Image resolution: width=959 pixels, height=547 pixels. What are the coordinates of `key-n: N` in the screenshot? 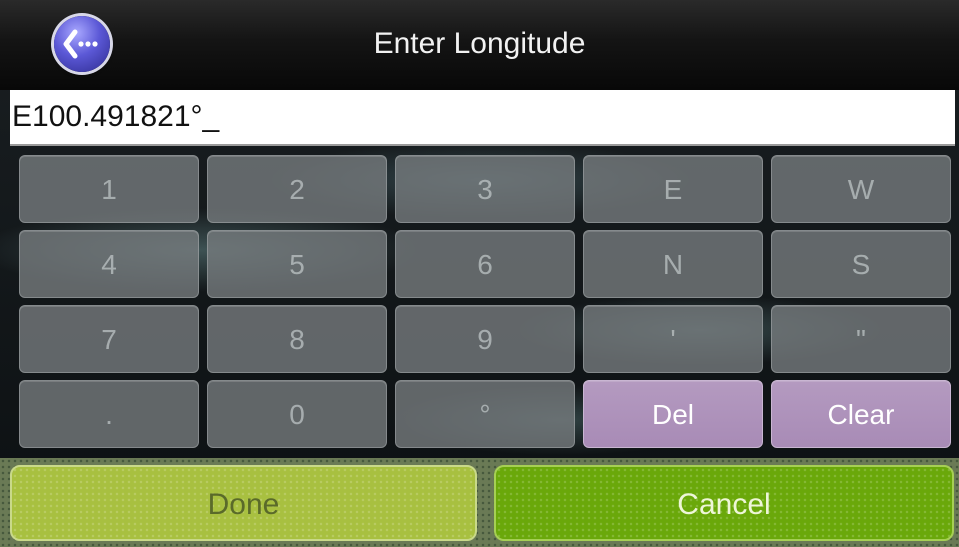 It's located at (673, 264).